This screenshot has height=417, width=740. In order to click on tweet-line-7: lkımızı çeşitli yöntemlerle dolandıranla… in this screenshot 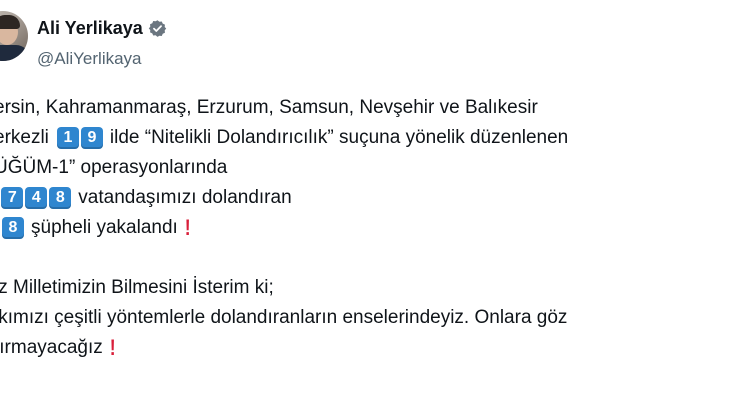, I will do `click(284, 318)`.